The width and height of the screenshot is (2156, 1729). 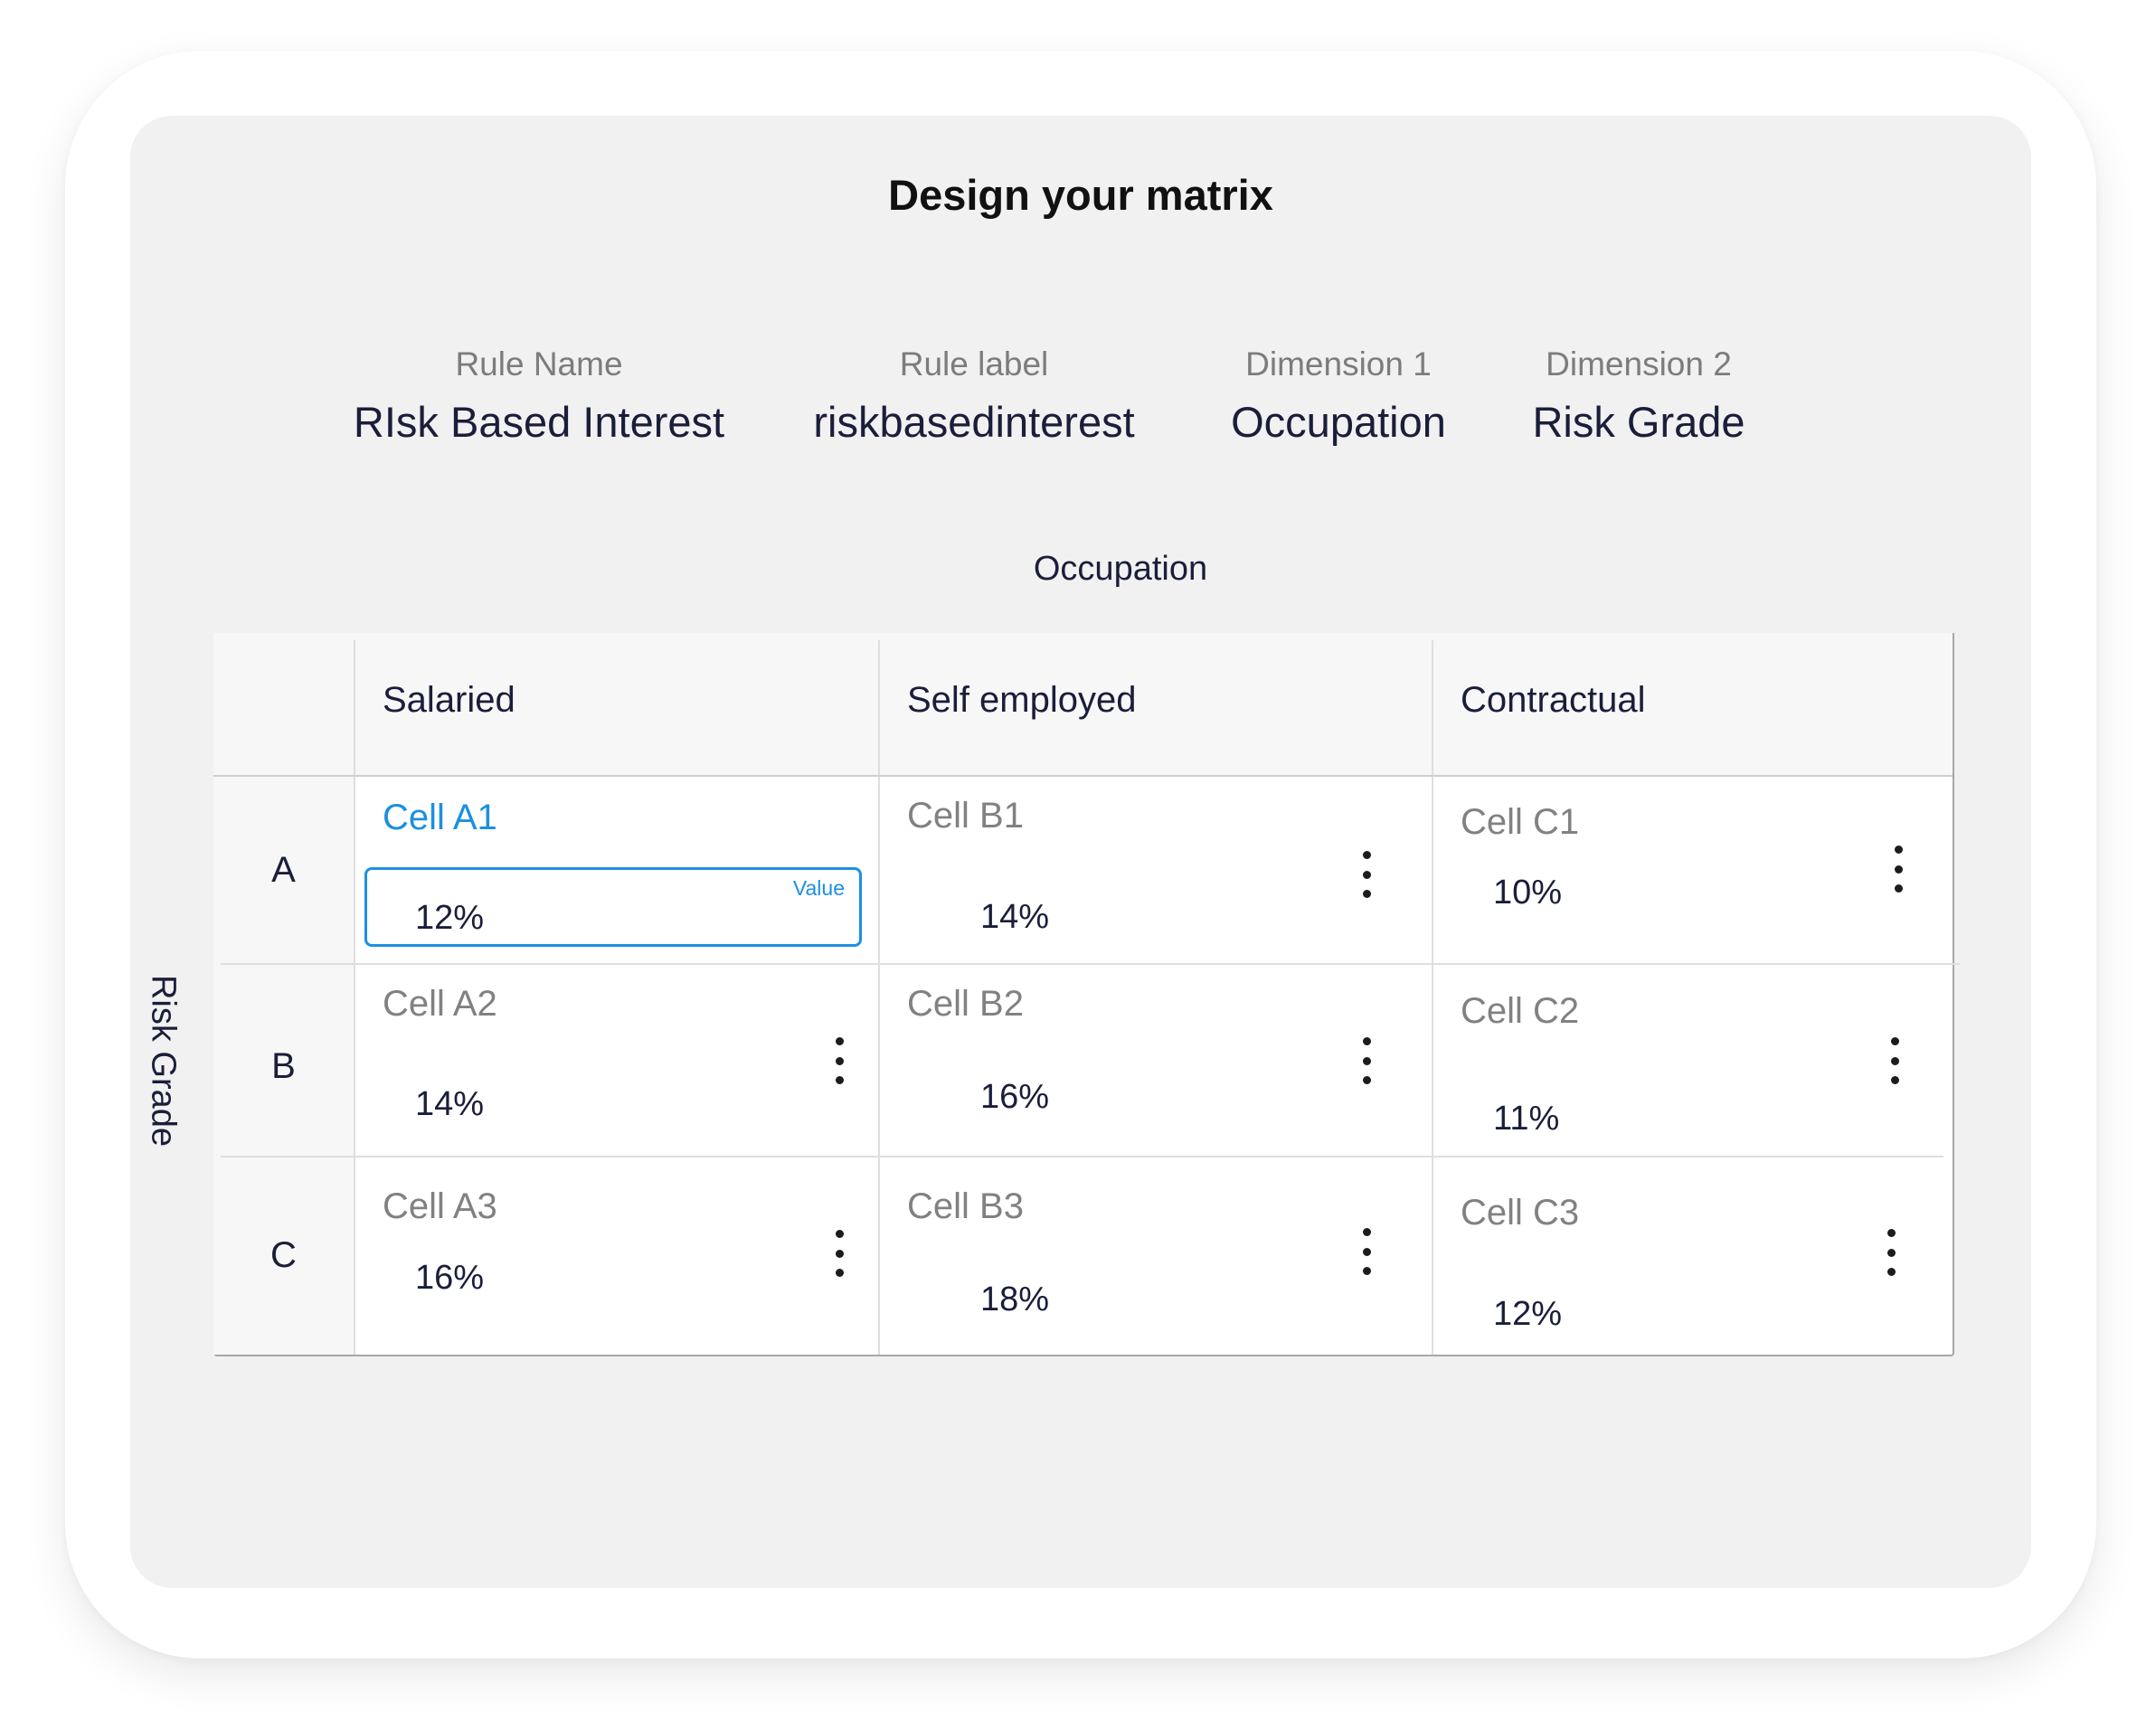 I want to click on cell-value-input: Value, so click(x=613, y=907).